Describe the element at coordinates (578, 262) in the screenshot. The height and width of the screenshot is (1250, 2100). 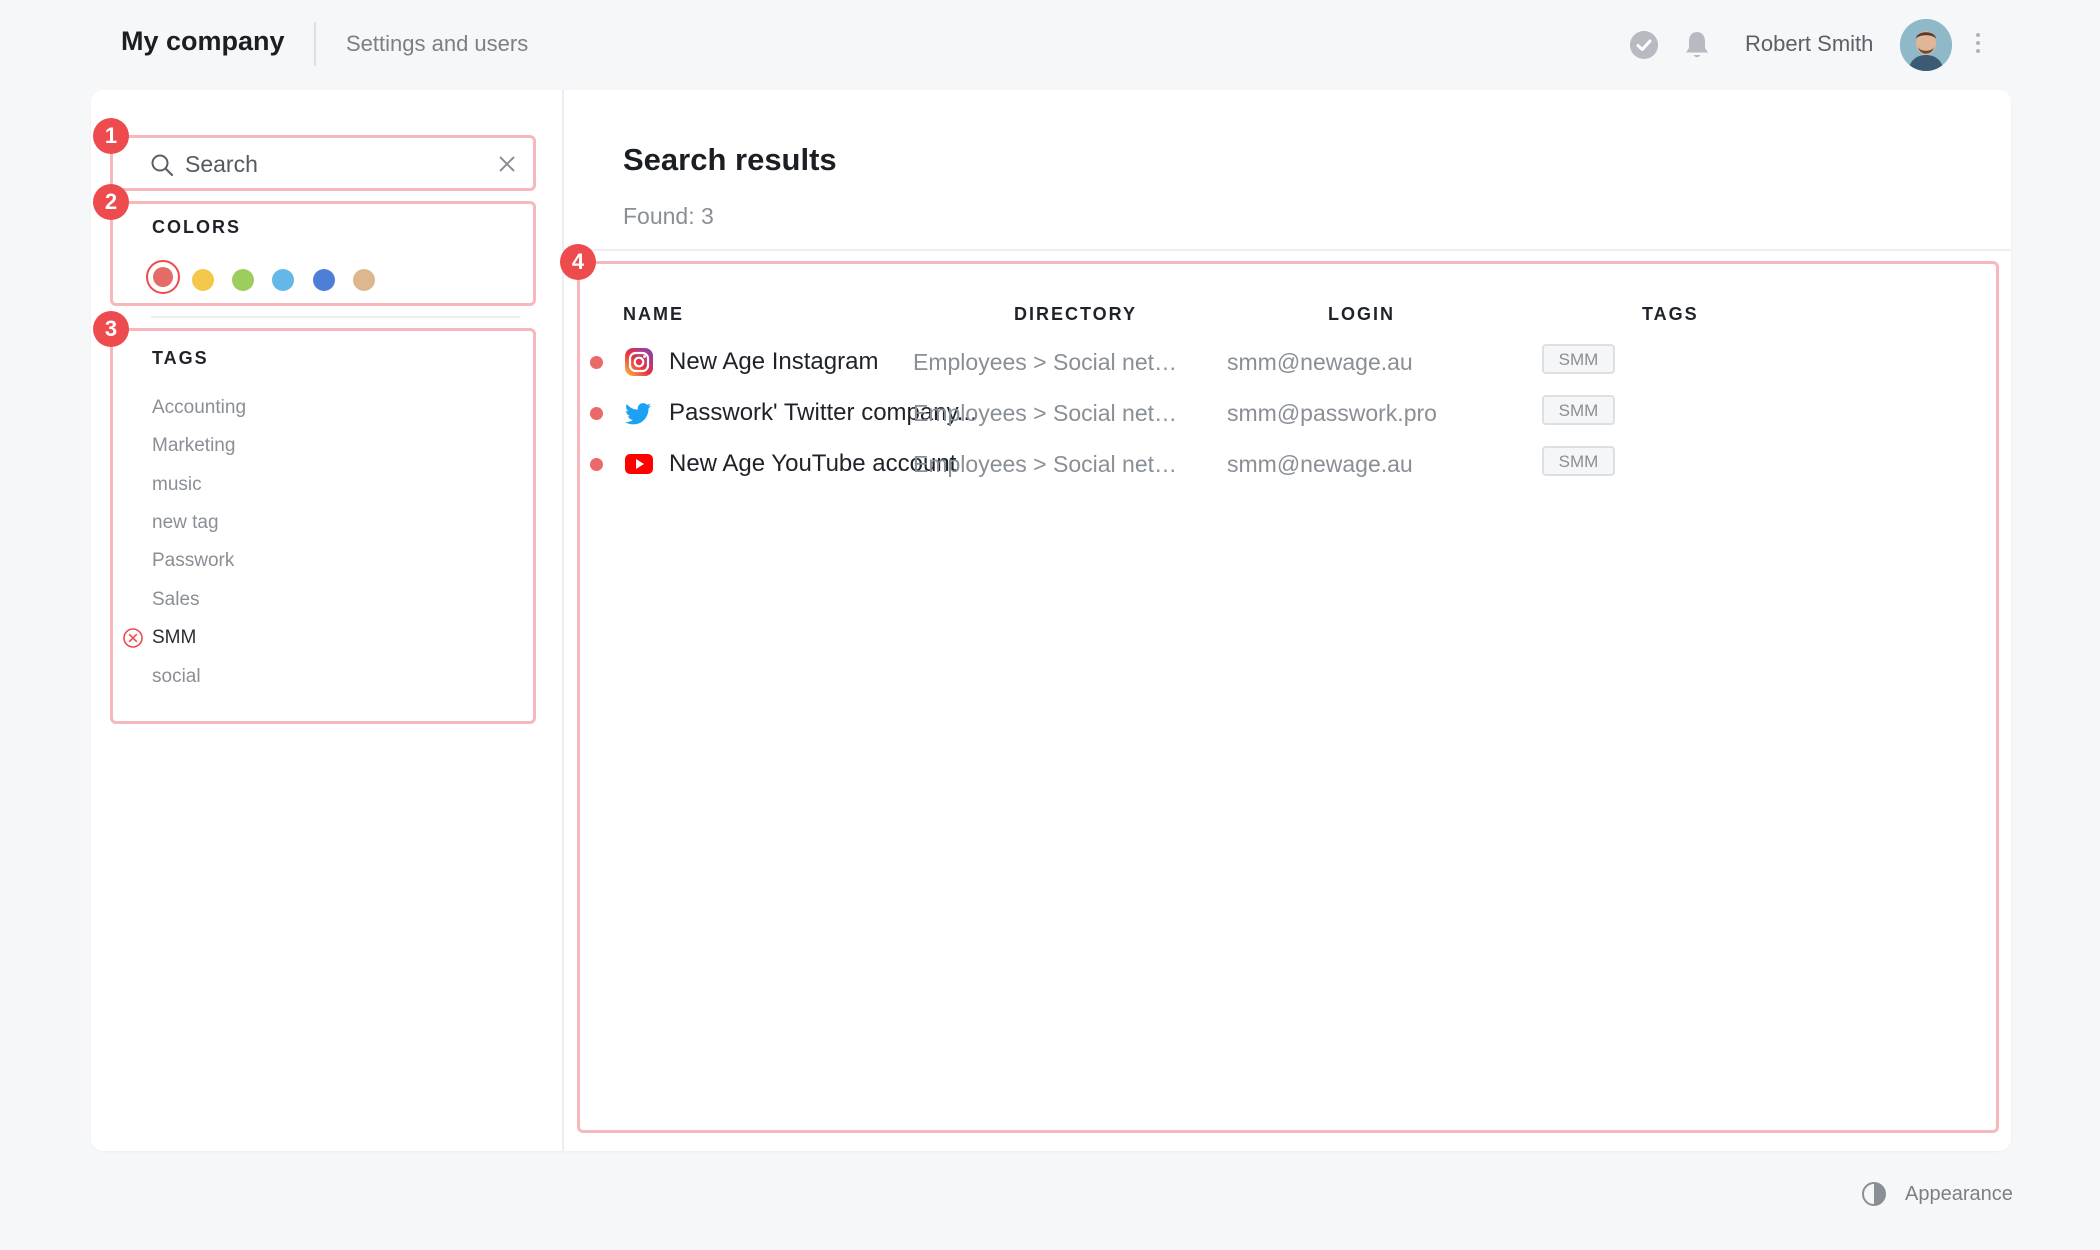
I see `annotation-badge-4: 4` at that location.